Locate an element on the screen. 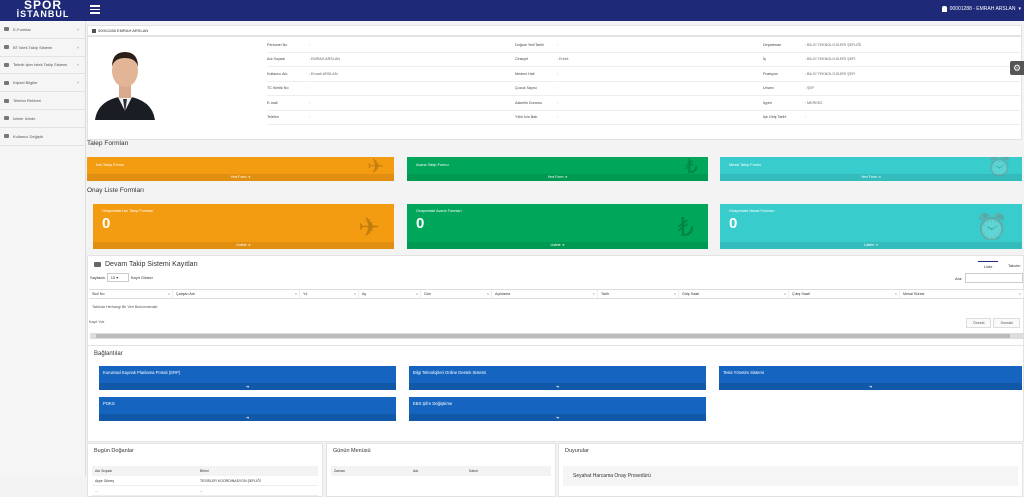 The height and width of the screenshot is (497, 1024). brand-logo: SPOR İSTANBUL is located at coordinates (43, 10).